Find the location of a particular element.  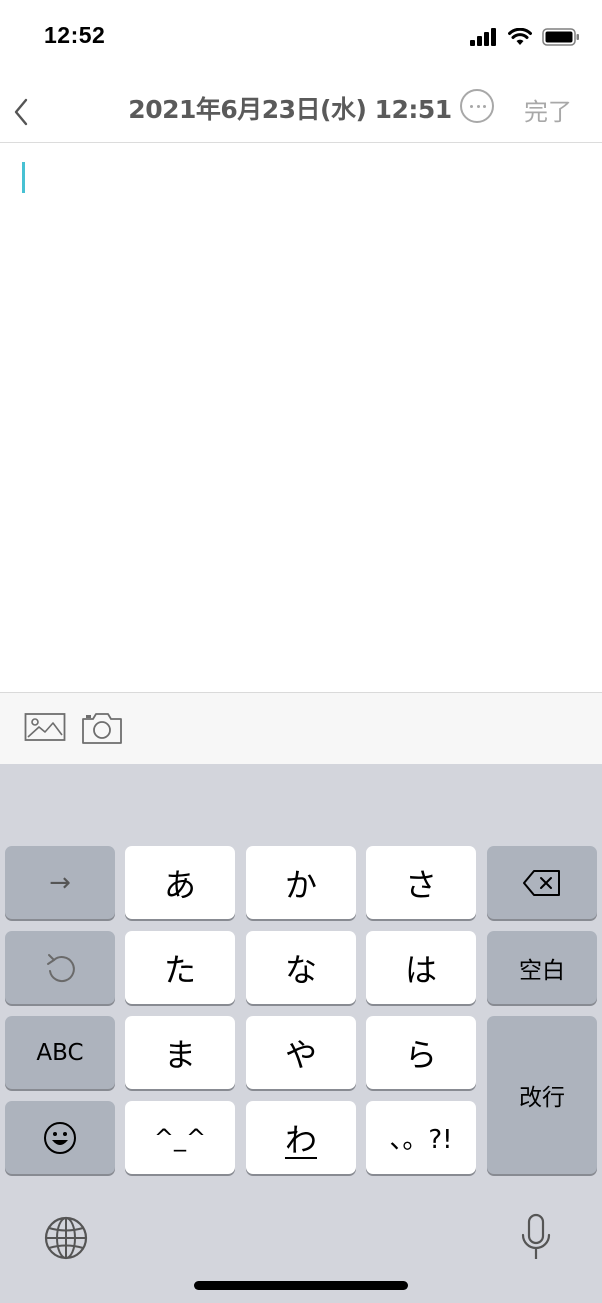

key-ha: は is located at coordinates (421, 967).